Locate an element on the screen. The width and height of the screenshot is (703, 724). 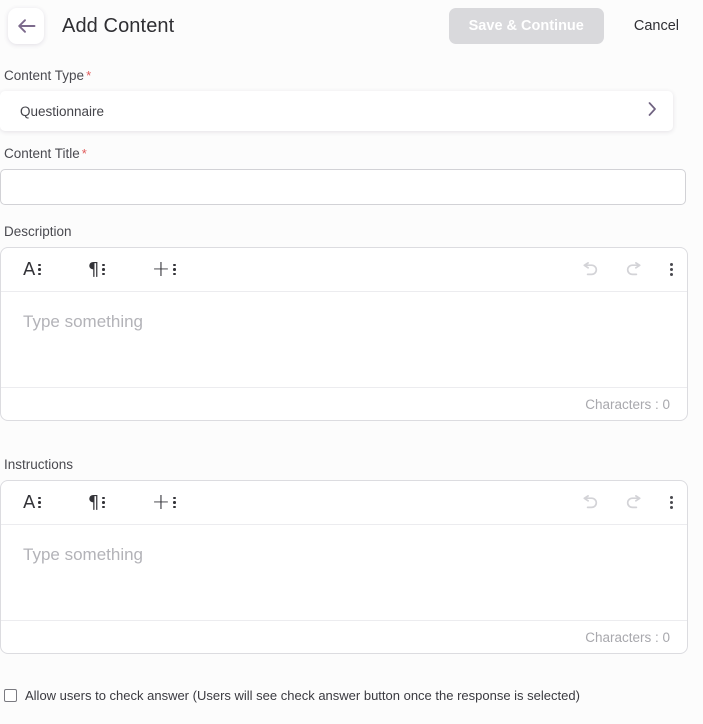
arrow-left-icon is located at coordinates (26, 26).